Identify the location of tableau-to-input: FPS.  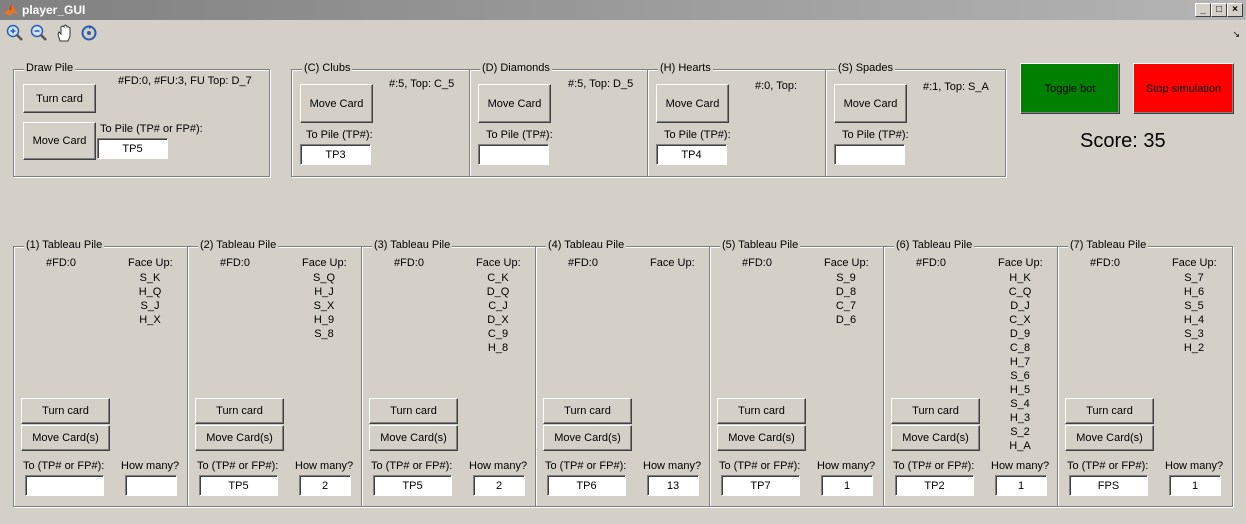
(1108, 485).